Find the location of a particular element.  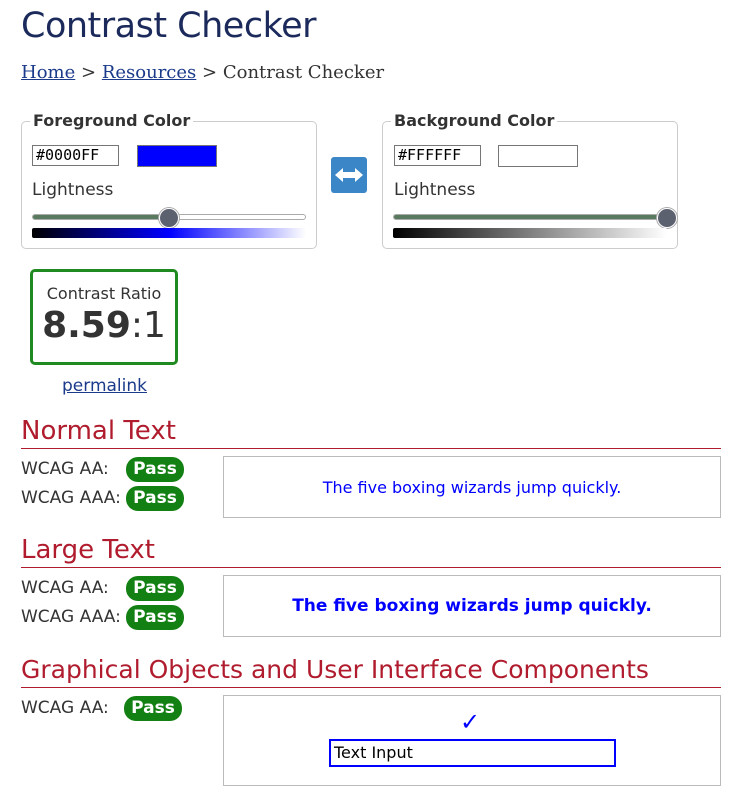

foreground-lightness-thumb is located at coordinates (169, 218).